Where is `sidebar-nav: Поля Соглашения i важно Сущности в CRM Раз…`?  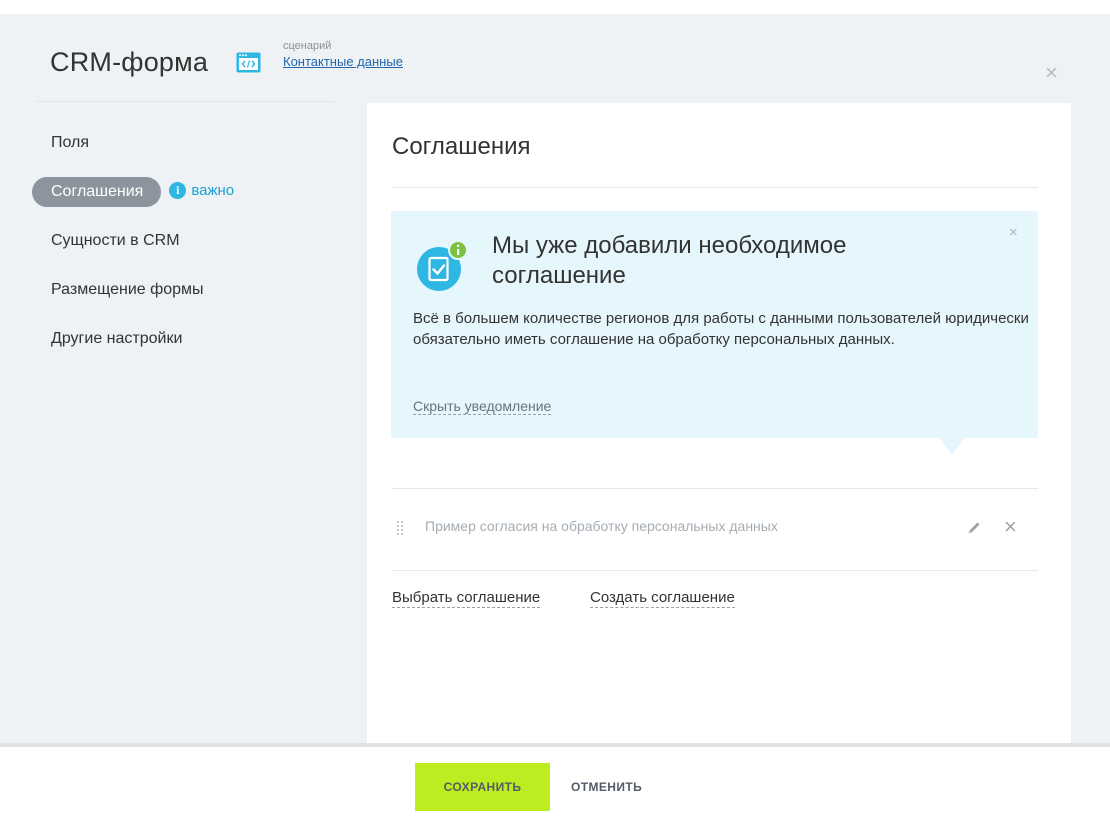 sidebar-nav: Поля Соглашения i важно Сущности в CRM Раз… is located at coordinates (192, 252).